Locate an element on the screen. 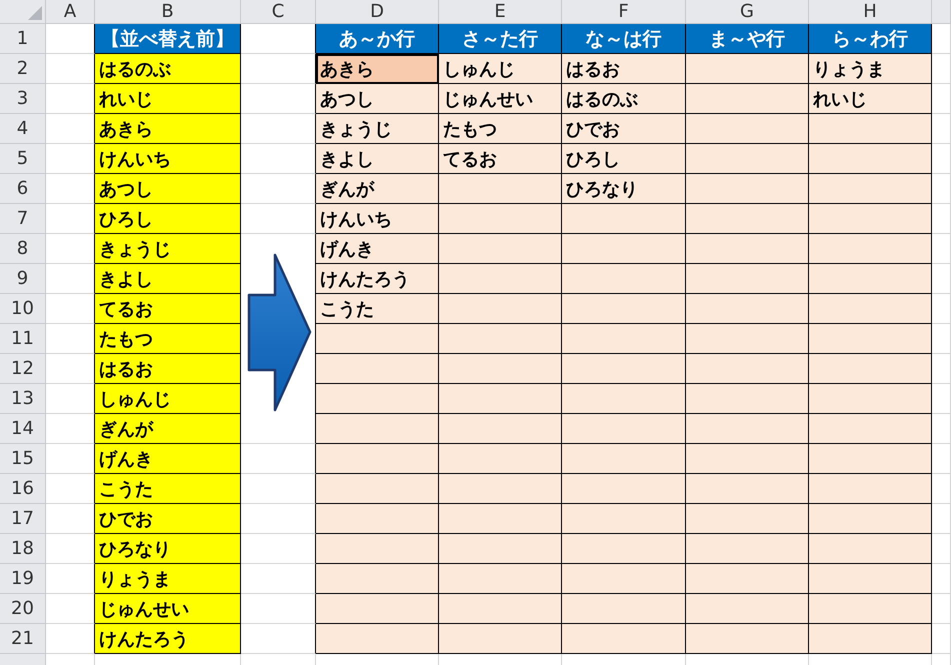 The height and width of the screenshot is (665, 951). table-header: な～は行 is located at coordinates (624, 39).